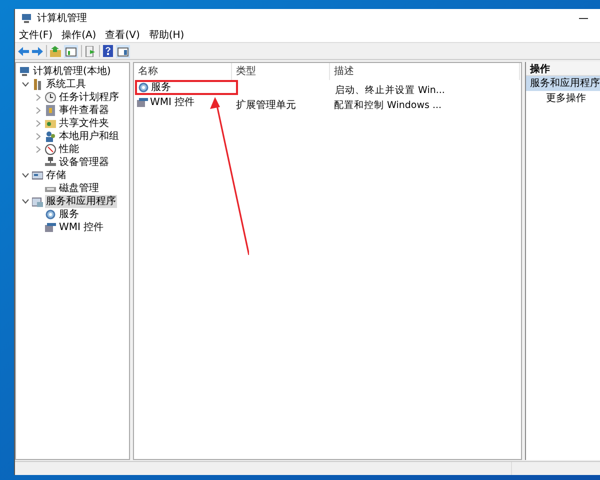 This screenshot has height=480, width=600. I want to click on users-icon, so click(50, 136).